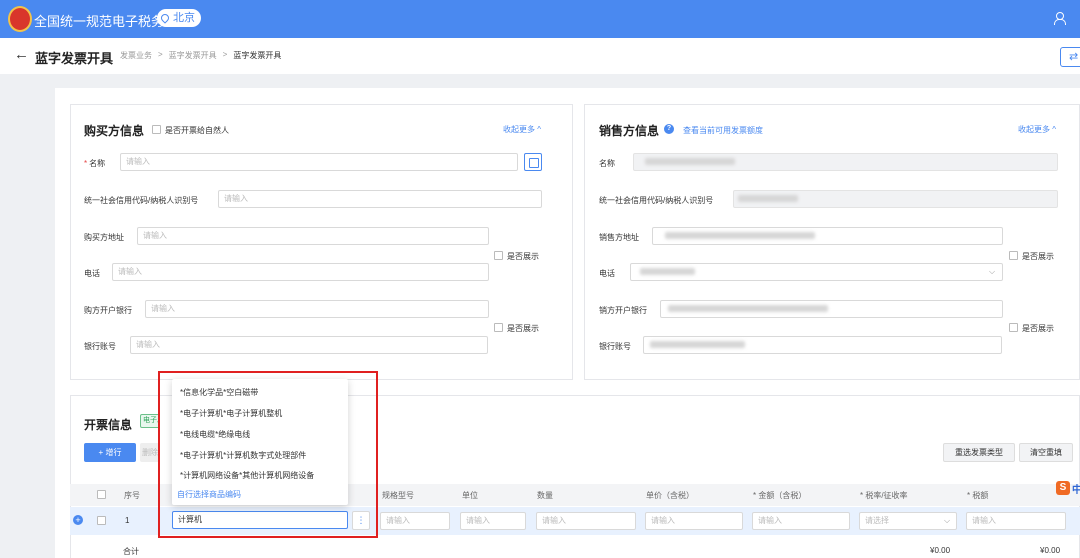 The width and height of the screenshot is (1080, 558). I want to click on region-label: 北京, so click(184, 18).